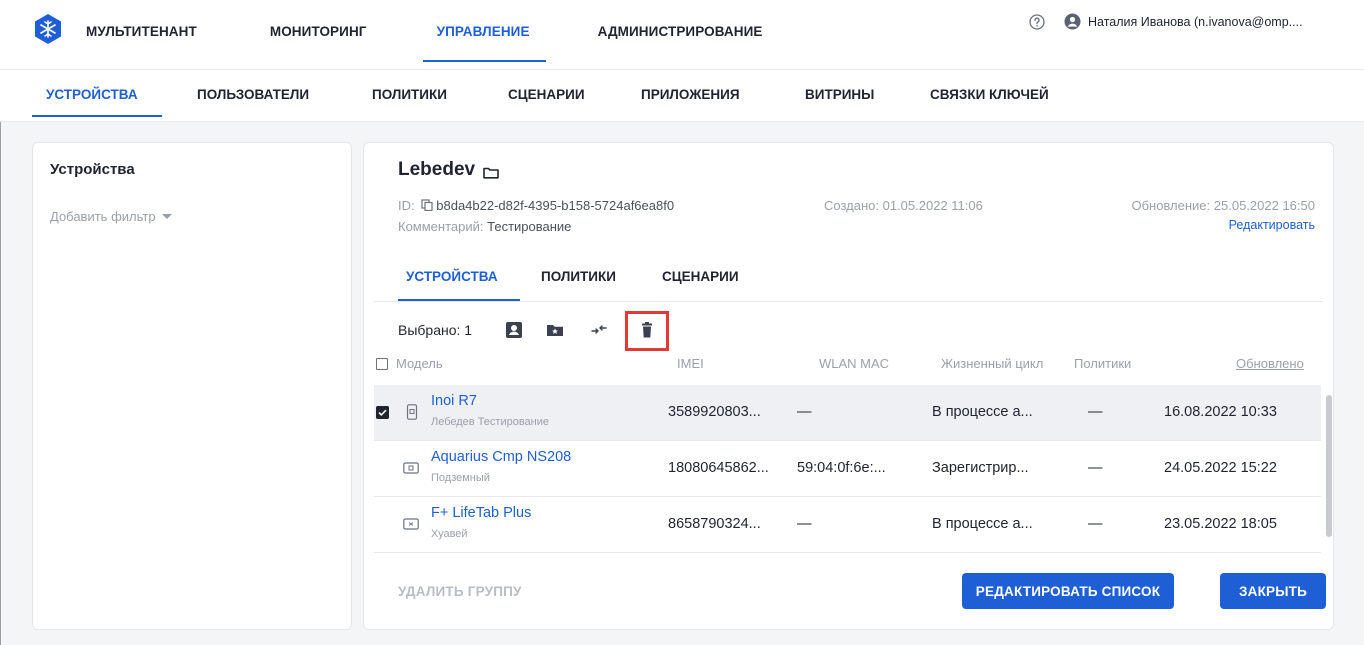 The height and width of the screenshot is (645, 1364). Describe the element at coordinates (1220, 468) in the screenshot. I see `device-updated: 24.05.2022 15:22` at that location.